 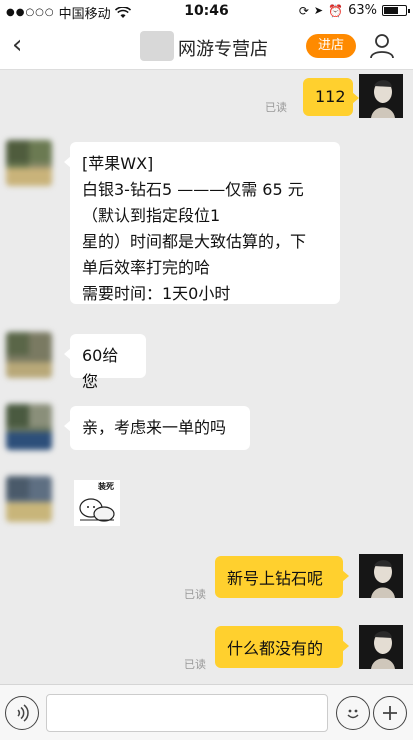 I want to click on message-line: 单后效率打完的哈, so click(x=146, y=267).